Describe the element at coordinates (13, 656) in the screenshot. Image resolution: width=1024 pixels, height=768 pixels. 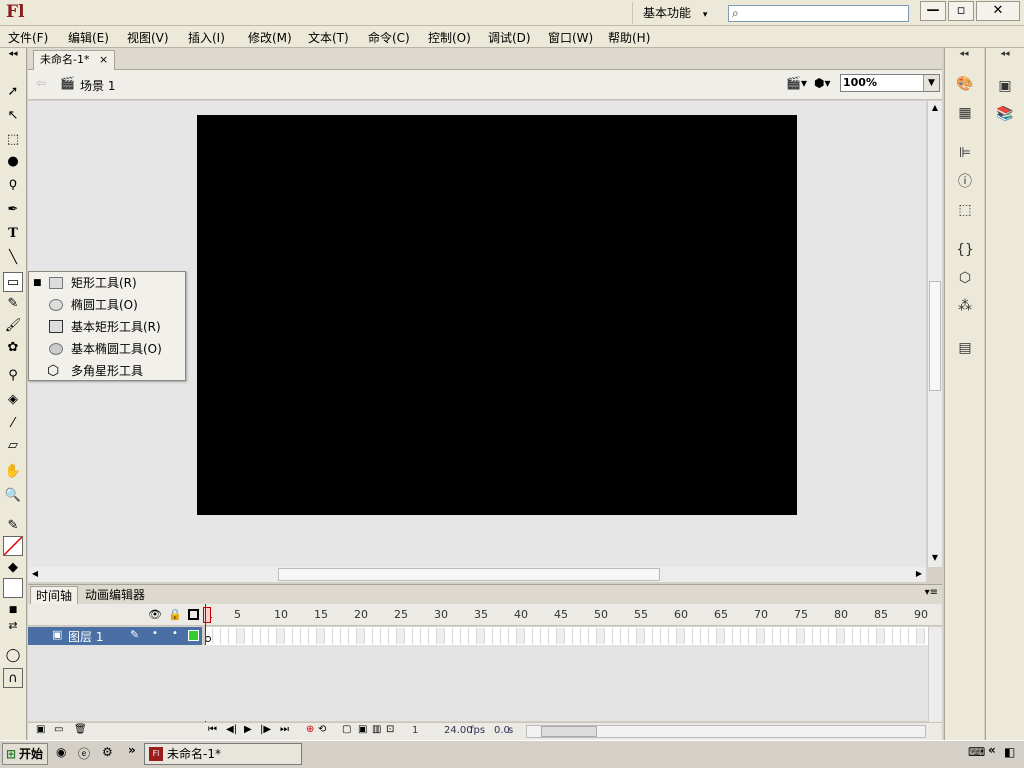
I see `object-drawing-icon: ◯` at that location.